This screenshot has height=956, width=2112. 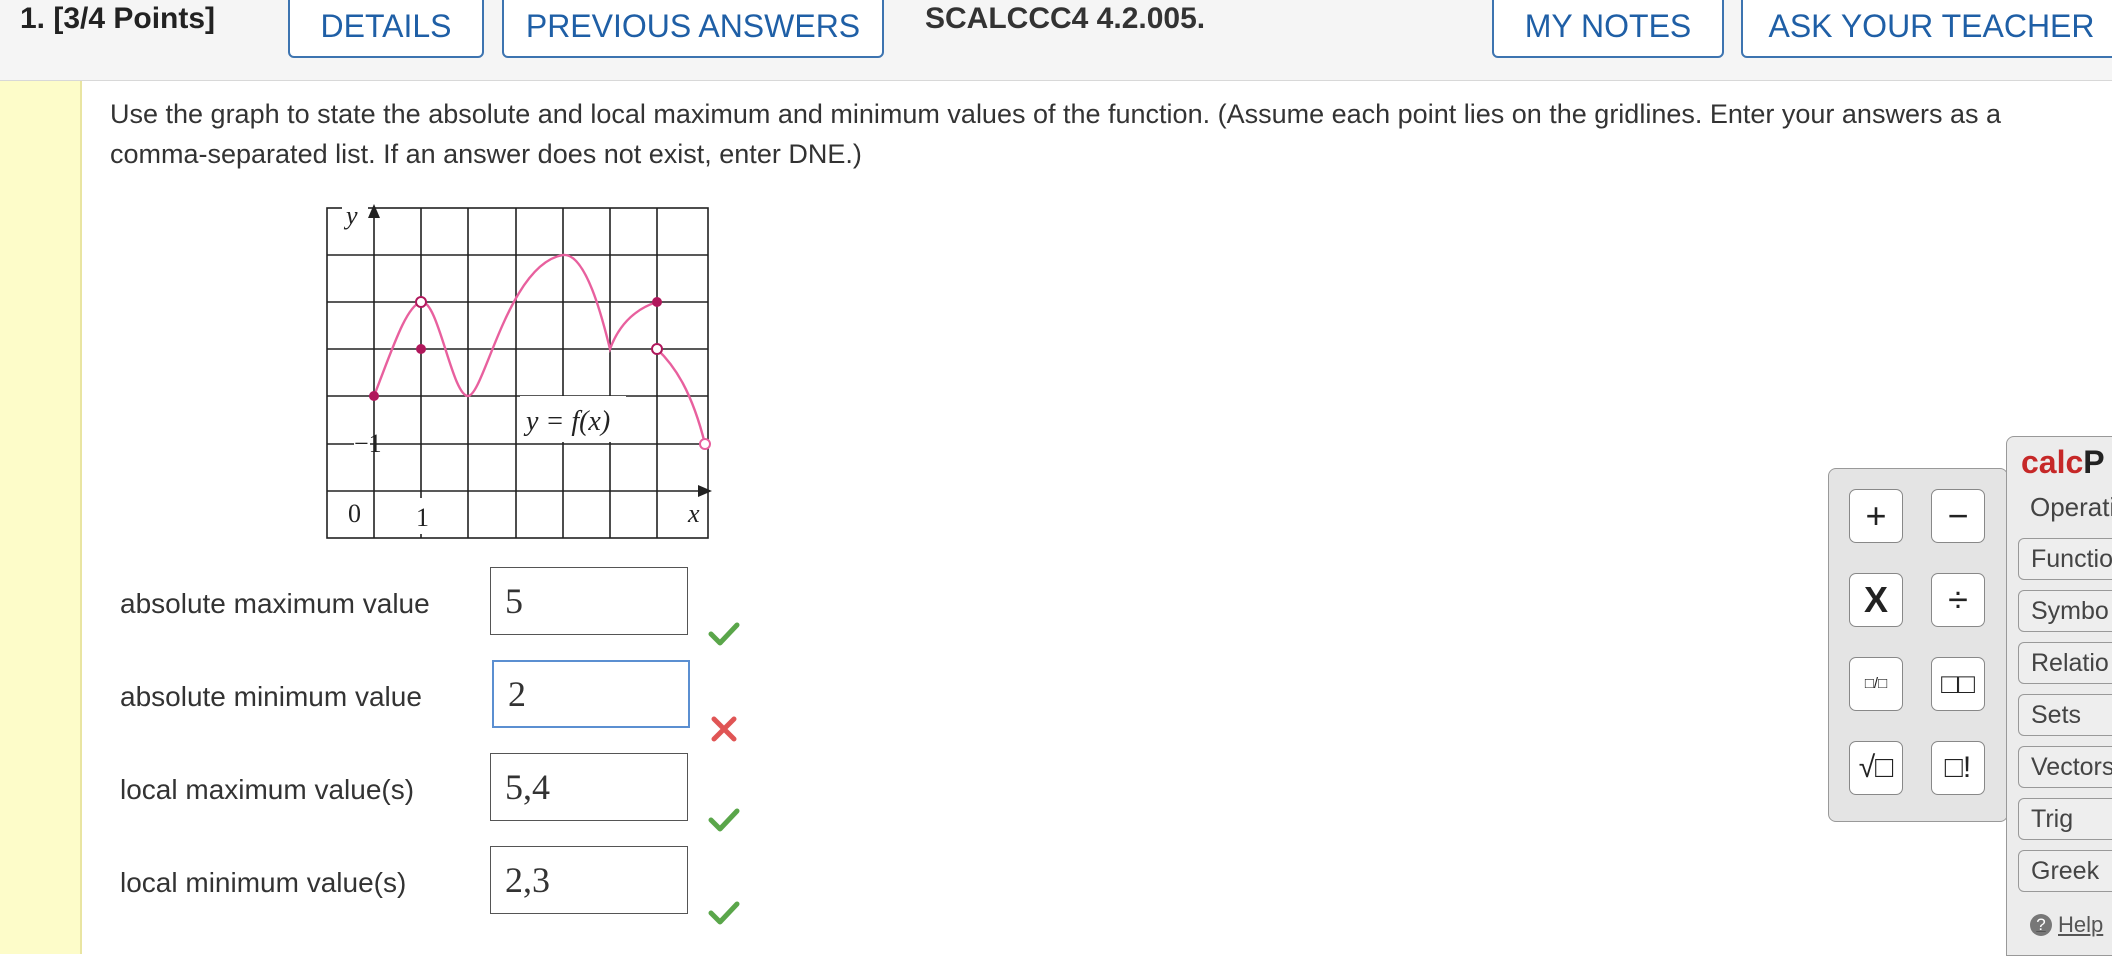 What do you see at coordinates (1926, 29) in the screenshot?
I see `ask-your-teacher-button: ASK YOUR TEACHER` at bounding box center [1926, 29].